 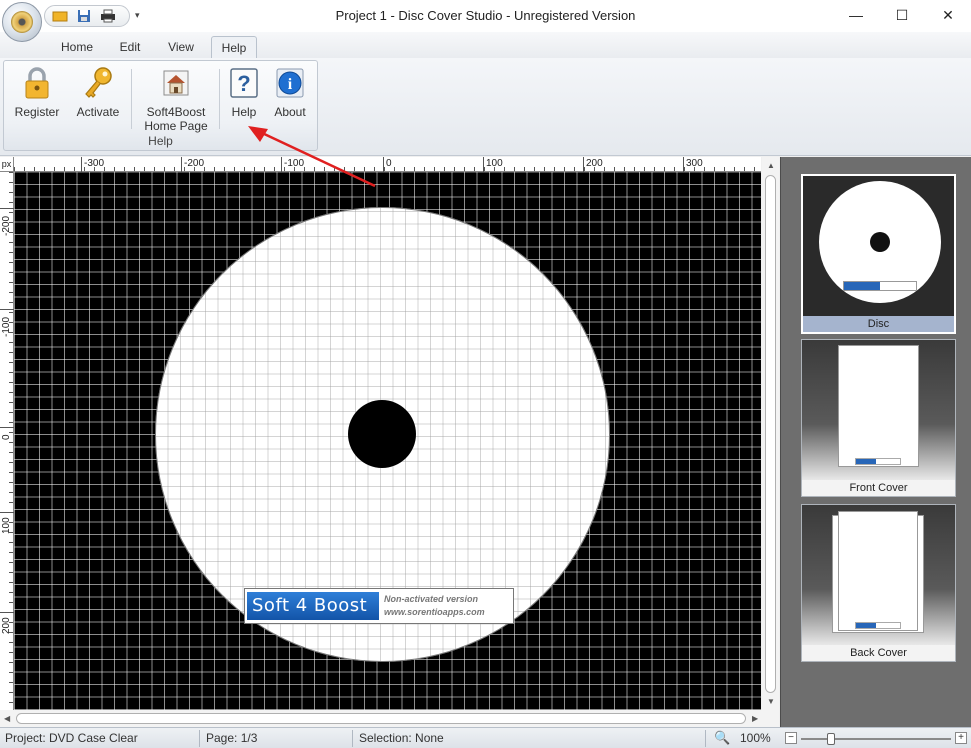 I want to click on zoom-icon: 🔍, so click(x=722, y=737).